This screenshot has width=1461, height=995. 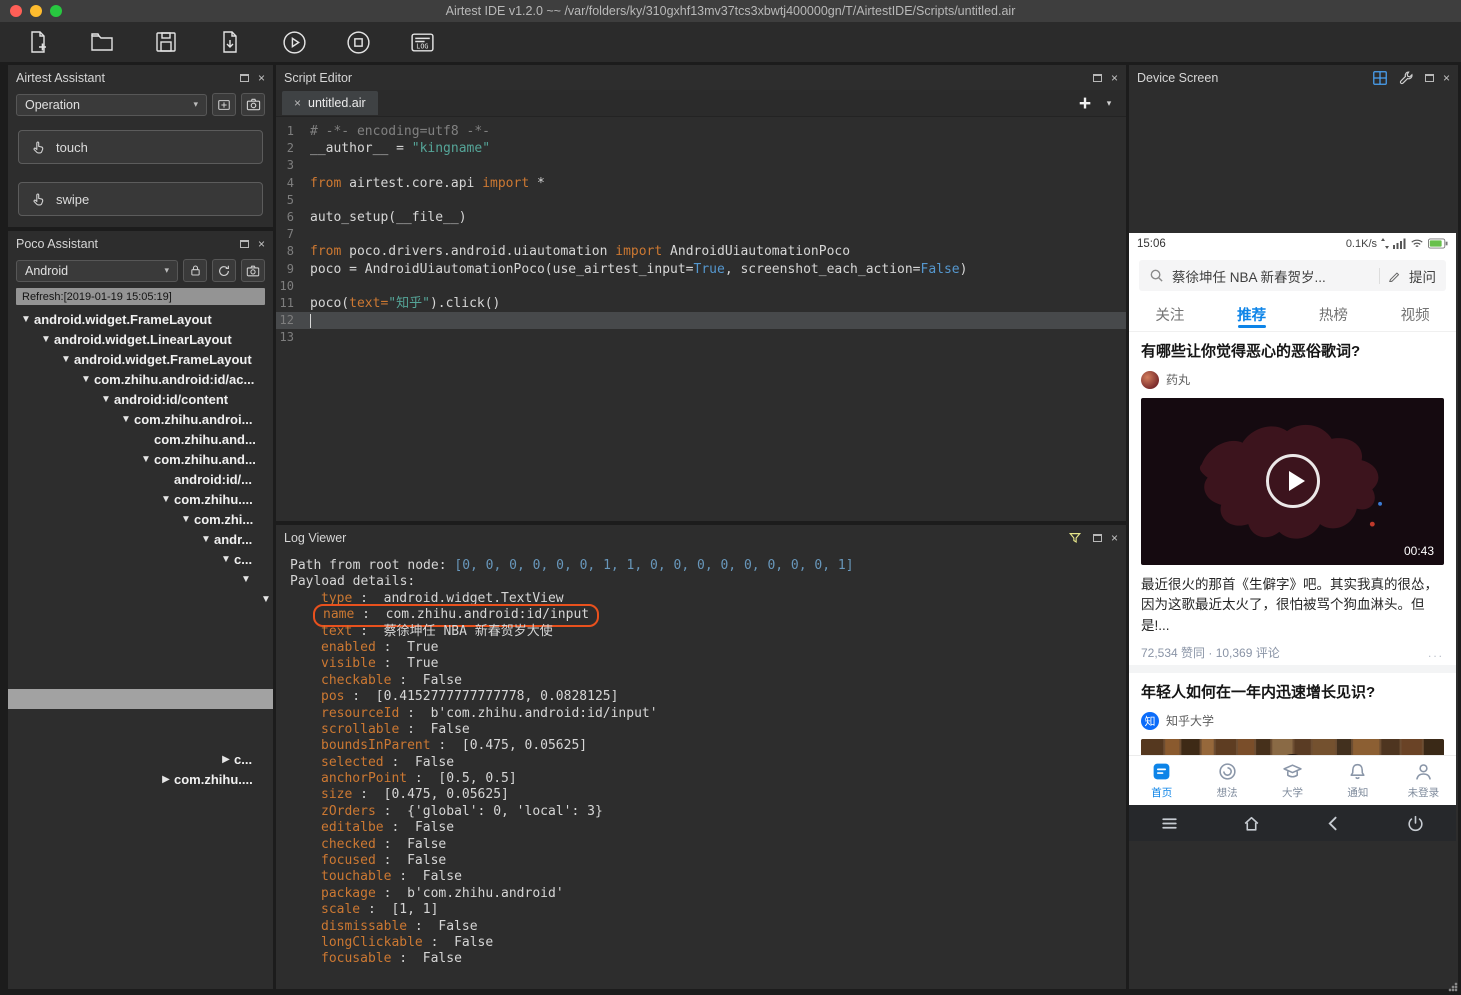 What do you see at coordinates (1380, 78) in the screenshot?
I see `layout-grid-button` at bounding box center [1380, 78].